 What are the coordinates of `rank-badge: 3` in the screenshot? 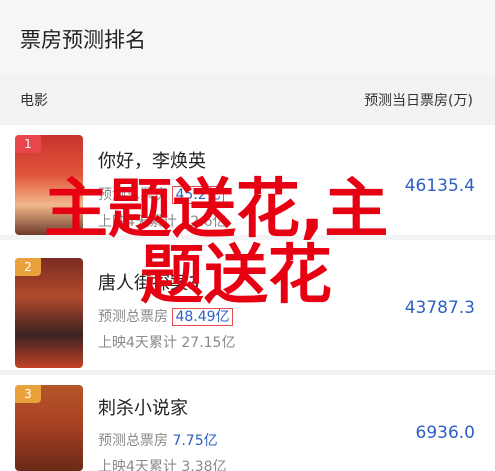 It's located at (28, 394).